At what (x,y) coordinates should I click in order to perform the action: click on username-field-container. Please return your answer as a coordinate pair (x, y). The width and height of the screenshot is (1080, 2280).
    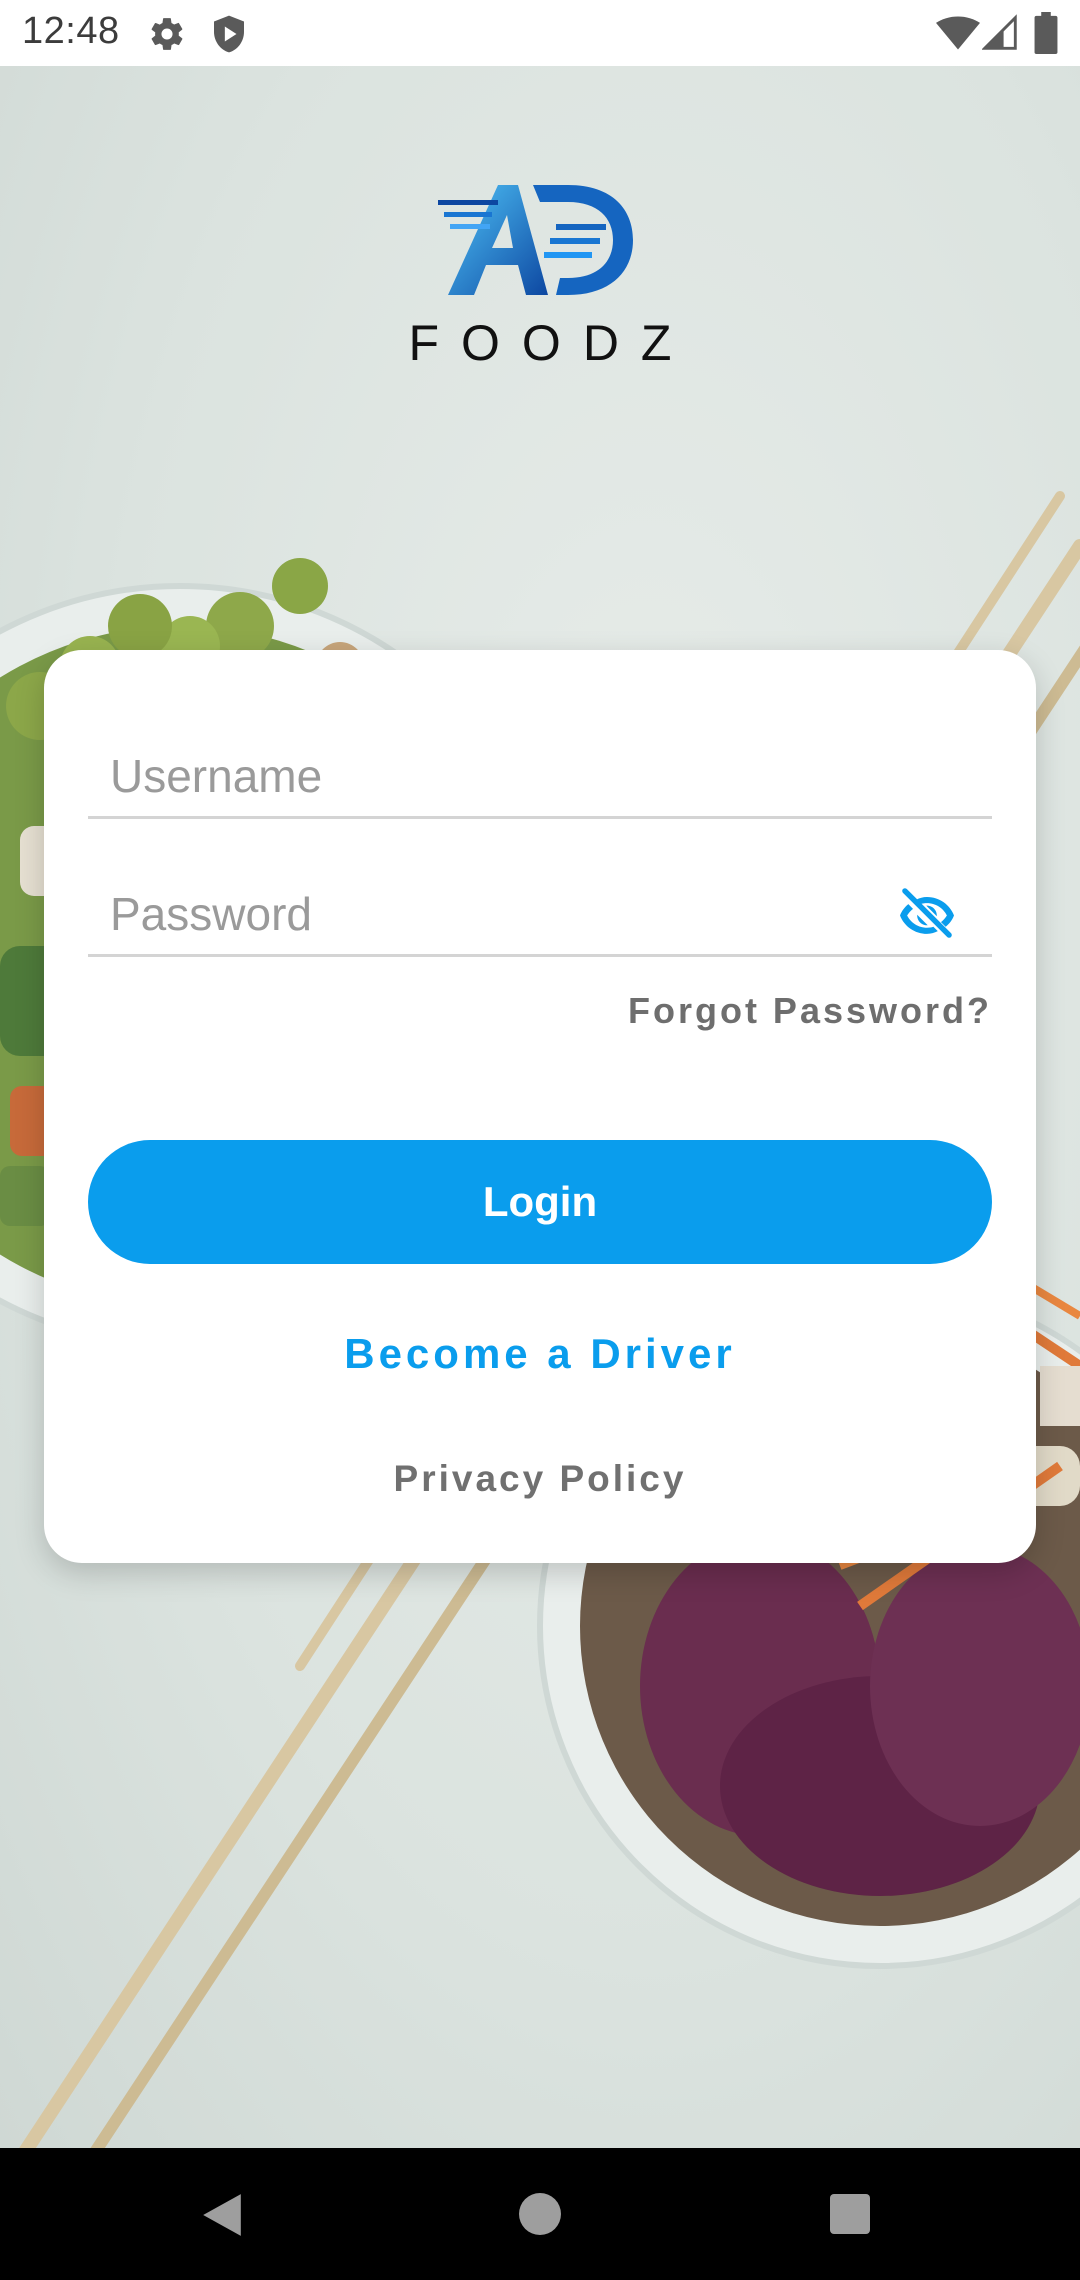
    Looking at the image, I should click on (540, 772).